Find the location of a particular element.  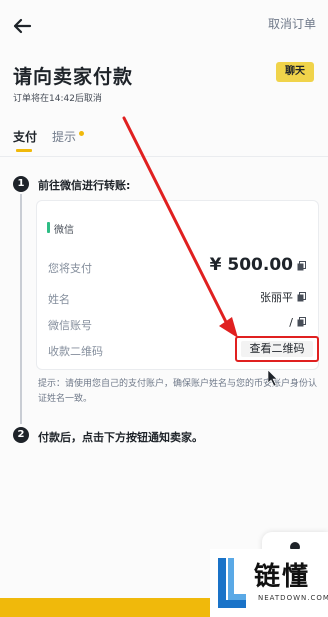

watermark-logo-icon is located at coordinates (232, 583).